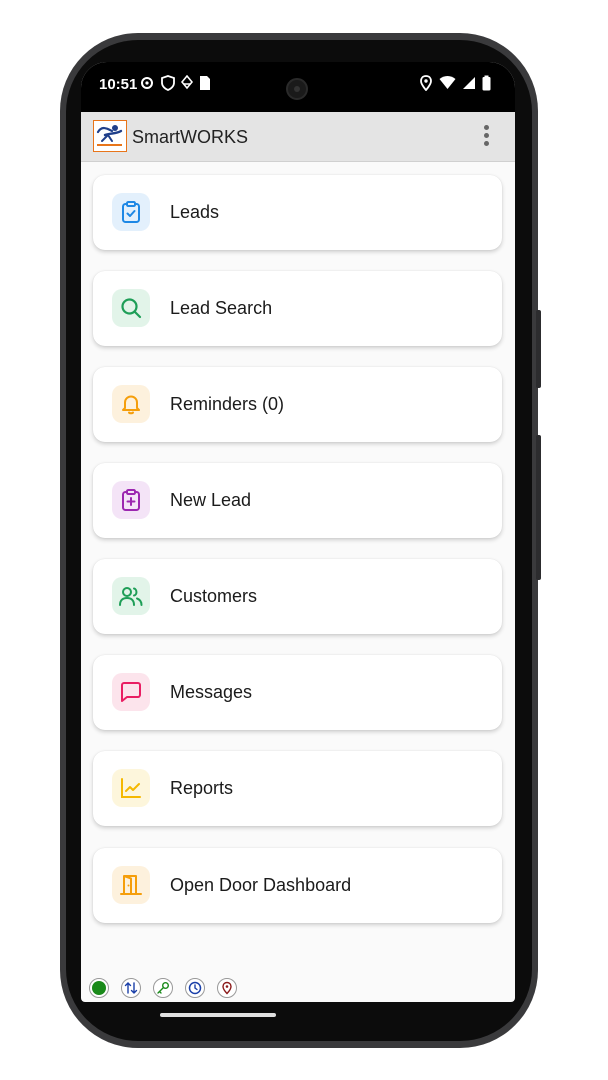  Describe the element at coordinates (118, 84) in the screenshot. I see `status-time: 10:51` at that location.